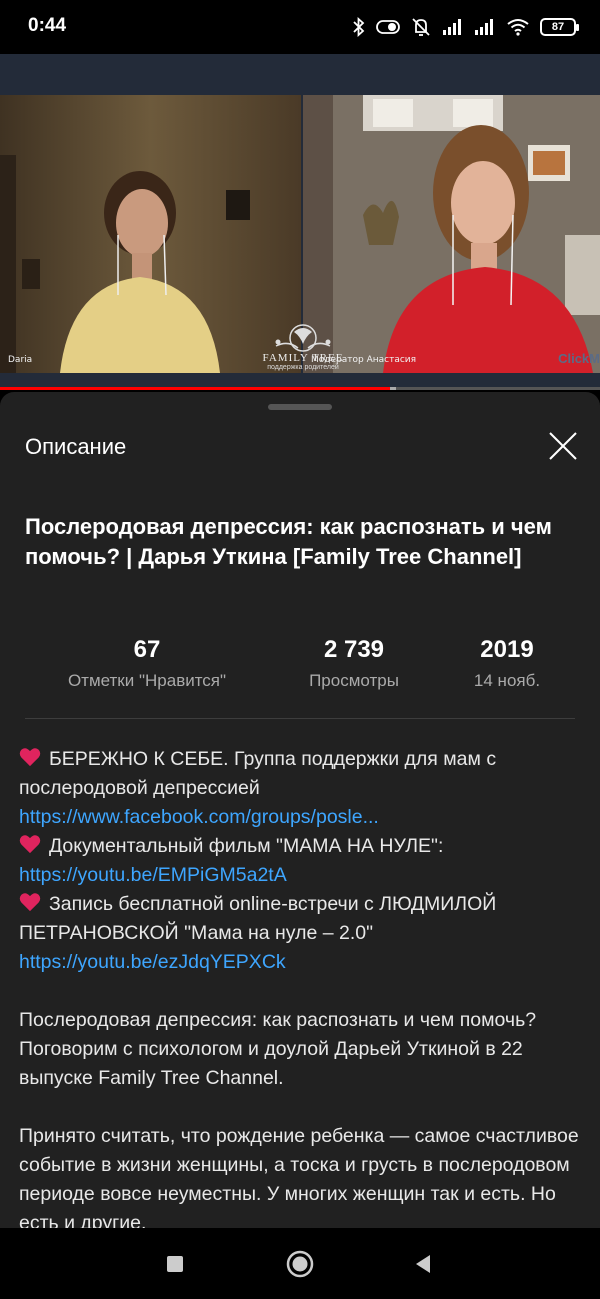 The height and width of the screenshot is (1299, 600). What do you see at coordinates (300, 407) in the screenshot?
I see `drag-handle` at bounding box center [300, 407].